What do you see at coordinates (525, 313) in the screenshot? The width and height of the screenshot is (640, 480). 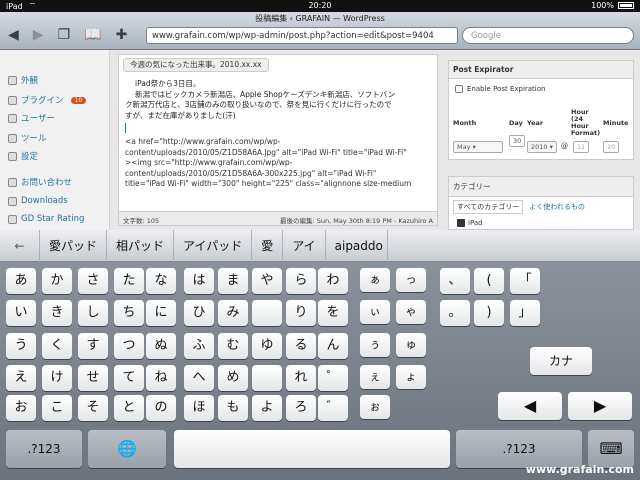 I see `punctuation-key: 」` at bounding box center [525, 313].